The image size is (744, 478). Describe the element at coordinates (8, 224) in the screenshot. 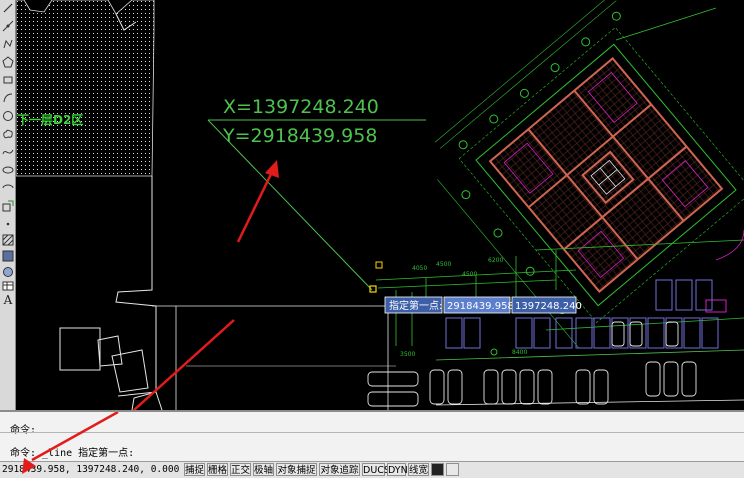

I see `point-icon` at that location.